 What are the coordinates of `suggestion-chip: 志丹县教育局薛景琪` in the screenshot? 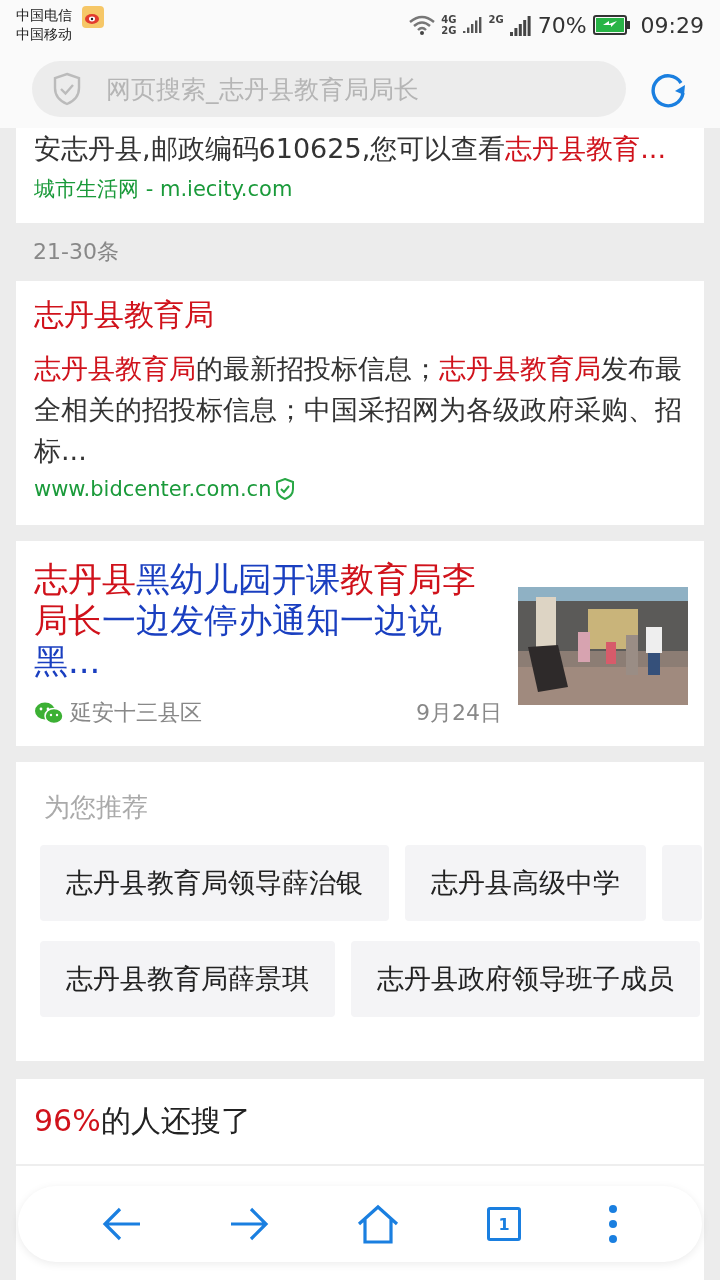 It's located at (187, 979).